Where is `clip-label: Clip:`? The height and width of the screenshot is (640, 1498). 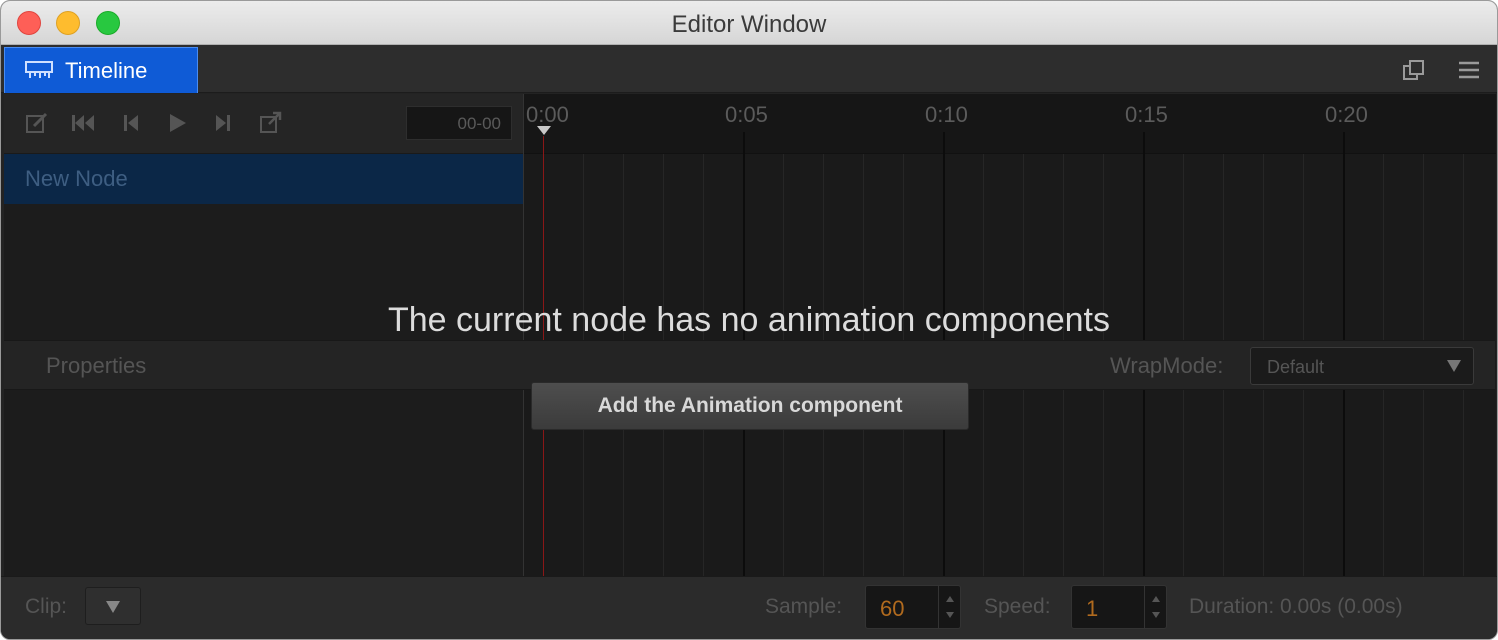 clip-label: Clip: is located at coordinates (46, 606).